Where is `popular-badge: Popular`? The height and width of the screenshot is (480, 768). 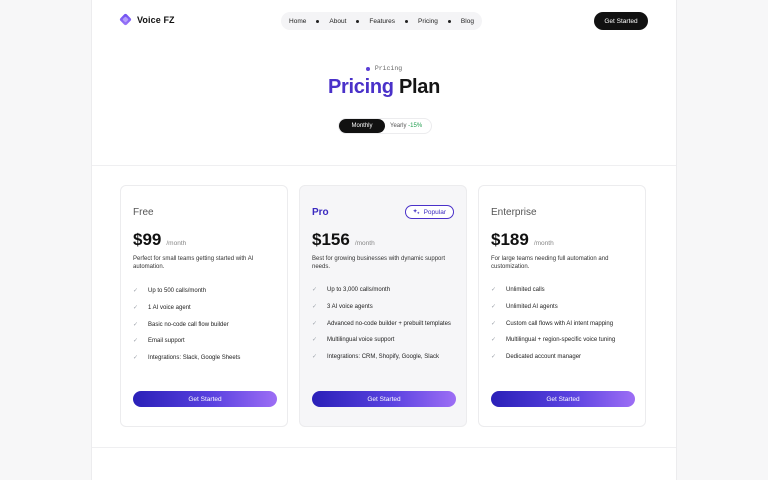 popular-badge: Popular is located at coordinates (429, 212).